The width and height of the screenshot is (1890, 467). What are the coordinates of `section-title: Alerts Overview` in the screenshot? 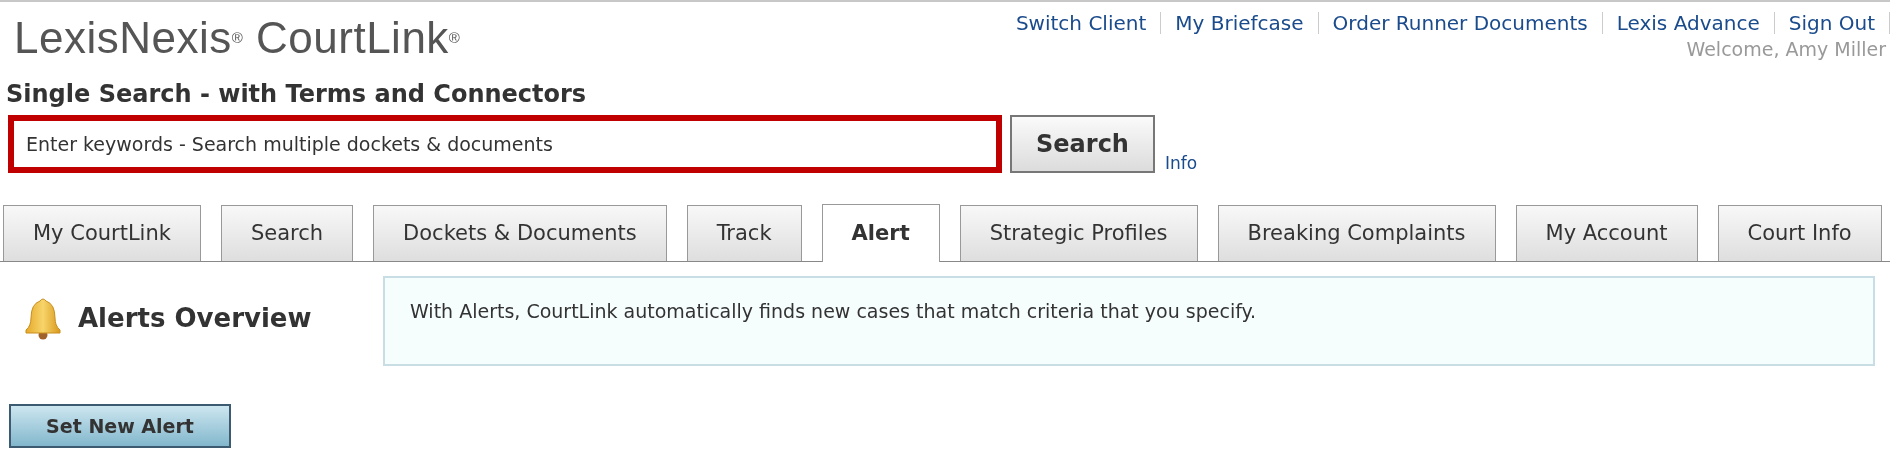 It's located at (195, 317).